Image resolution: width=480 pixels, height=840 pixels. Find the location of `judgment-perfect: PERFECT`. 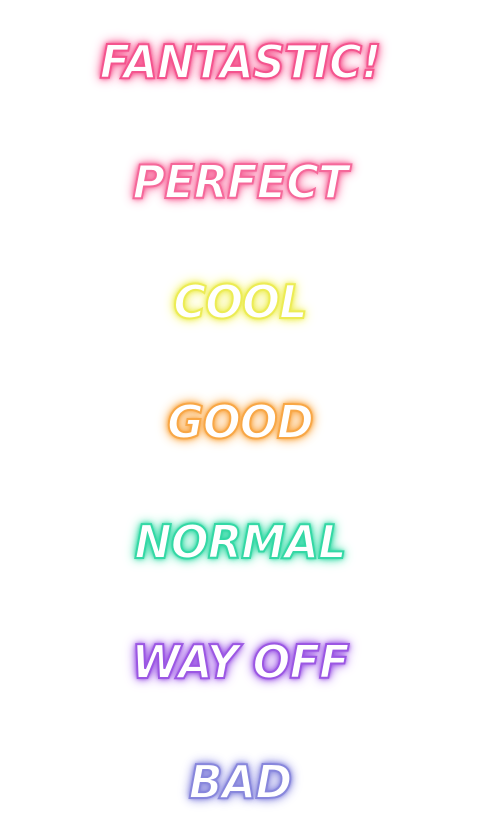

judgment-perfect: PERFECT is located at coordinates (241, 182).